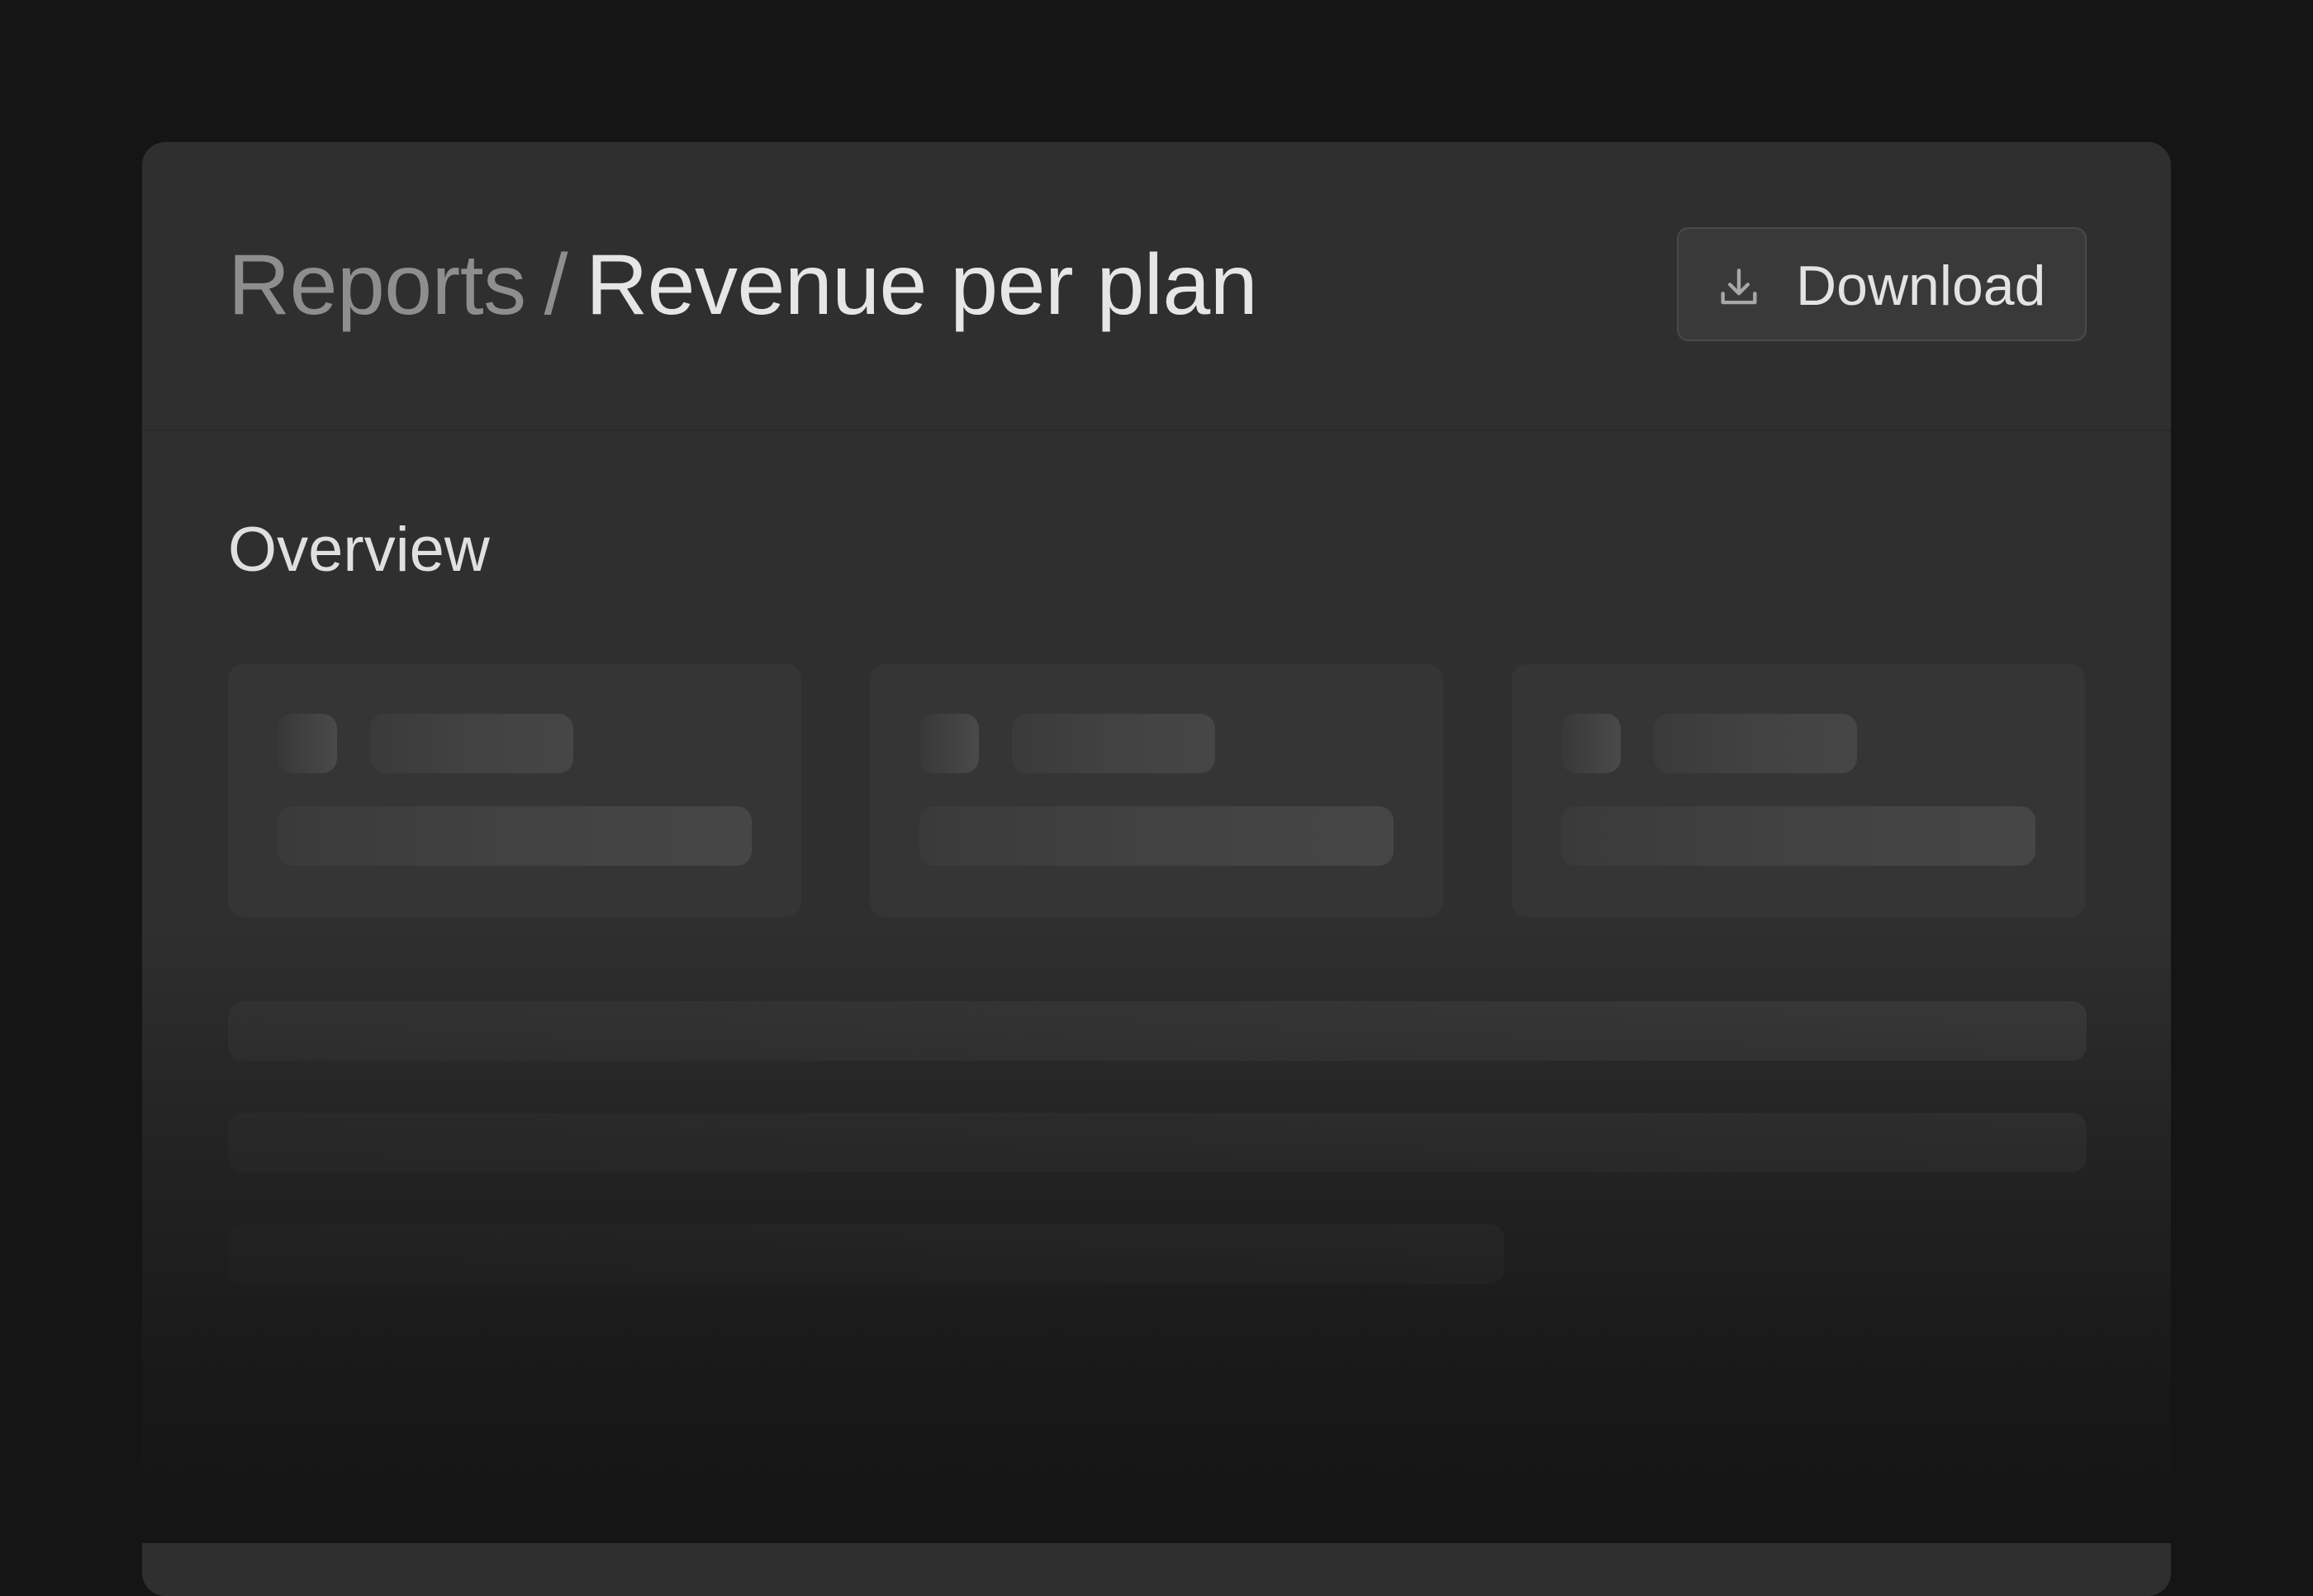 This screenshot has height=1596, width=2313. What do you see at coordinates (377, 285) in the screenshot?
I see `breadcrumb-reports-link: Reports` at bounding box center [377, 285].